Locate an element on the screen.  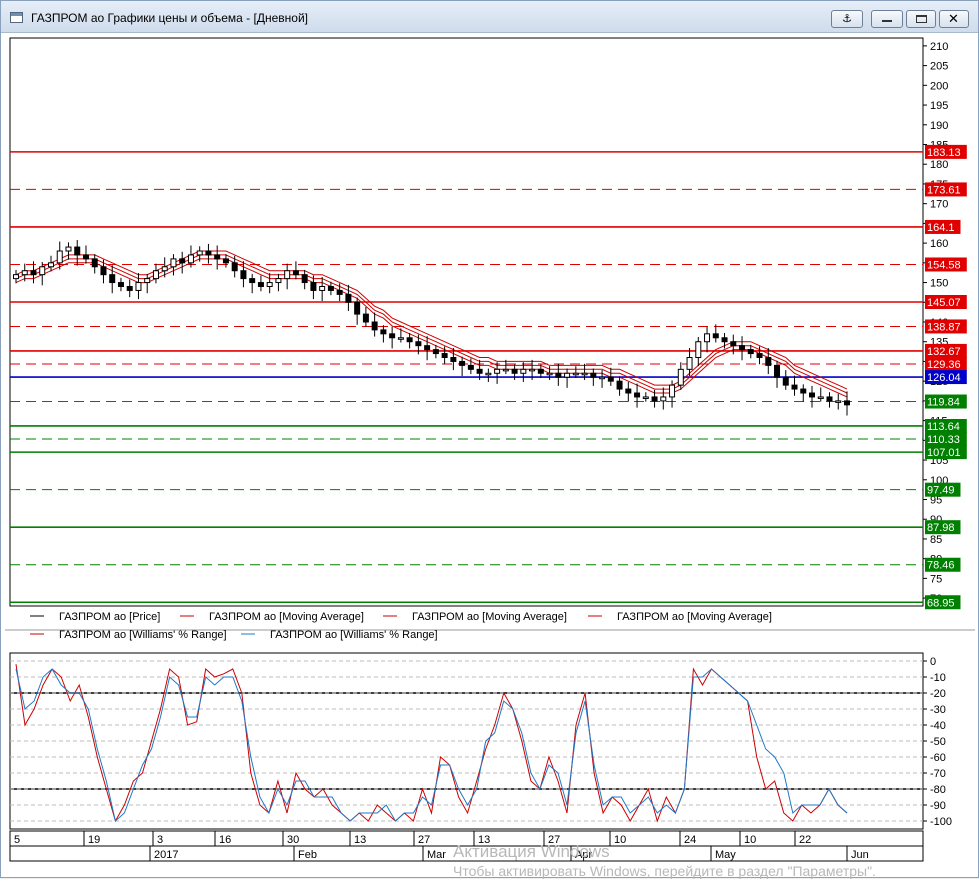
minimize-button is located at coordinates (887, 19).